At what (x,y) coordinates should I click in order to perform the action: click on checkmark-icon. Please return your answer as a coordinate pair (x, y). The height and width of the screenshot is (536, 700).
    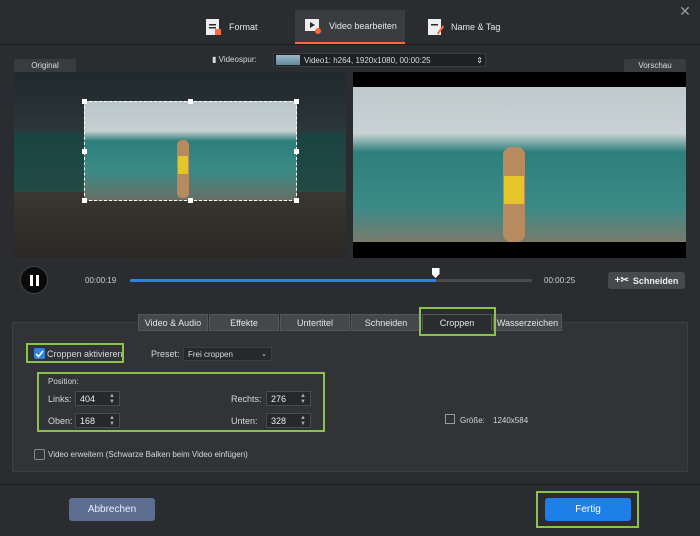
    Looking at the image, I should click on (39, 354).